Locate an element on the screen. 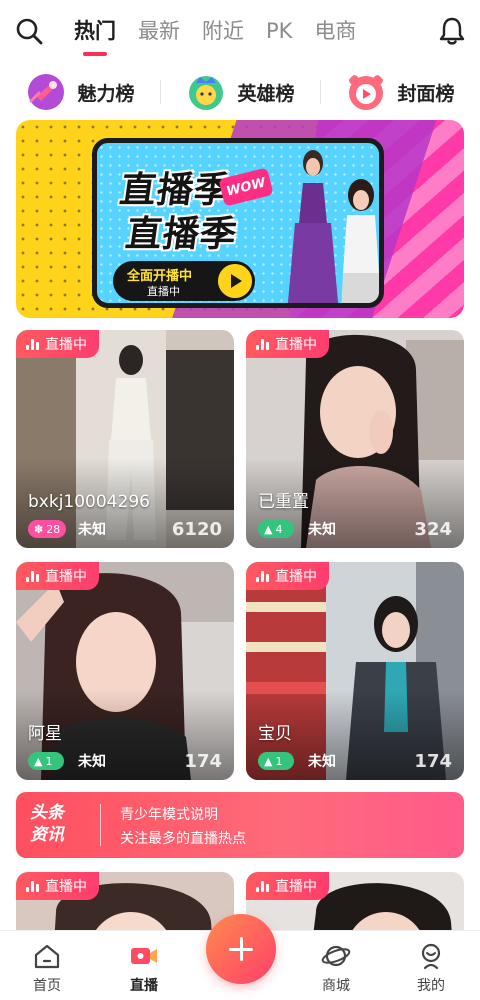 The image size is (480, 1000). banner-headline-line2: 直播季 is located at coordinates (181, 234).